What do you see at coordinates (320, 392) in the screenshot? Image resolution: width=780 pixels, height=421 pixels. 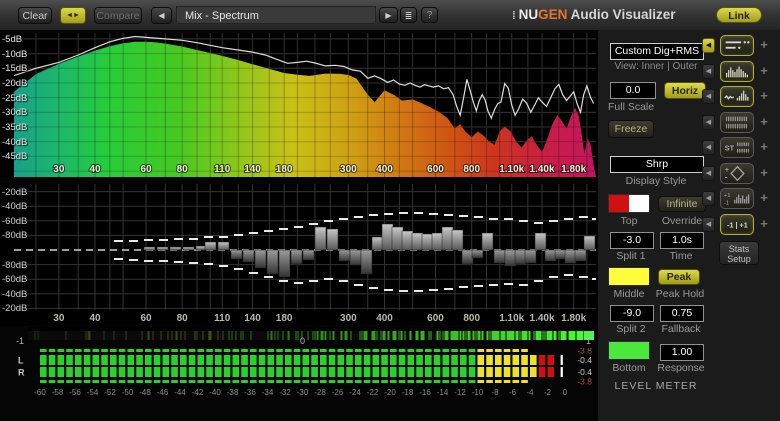 I see `meter-scale-label: -28` at bounding box center [320, 392].